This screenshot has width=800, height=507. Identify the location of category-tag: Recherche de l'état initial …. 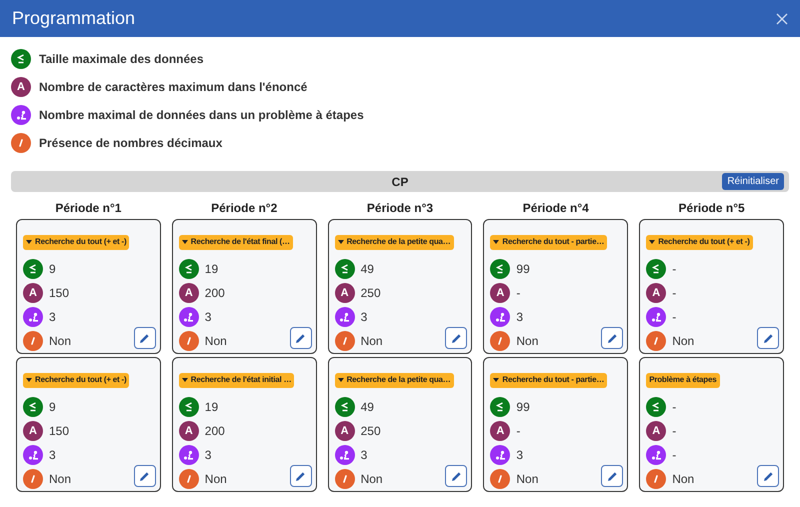
(236, 380).